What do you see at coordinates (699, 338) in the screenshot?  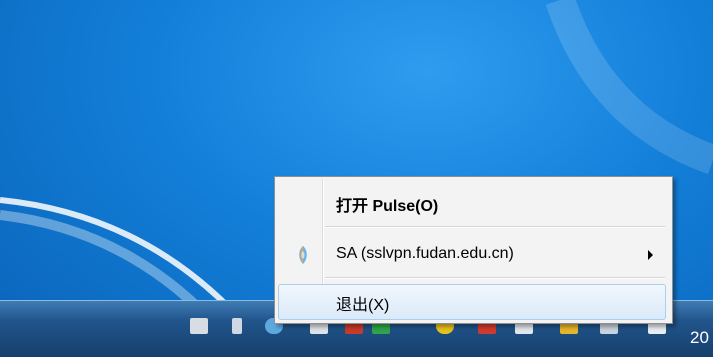 I see `clock-partial: 20` at bounding box center [699, 338].